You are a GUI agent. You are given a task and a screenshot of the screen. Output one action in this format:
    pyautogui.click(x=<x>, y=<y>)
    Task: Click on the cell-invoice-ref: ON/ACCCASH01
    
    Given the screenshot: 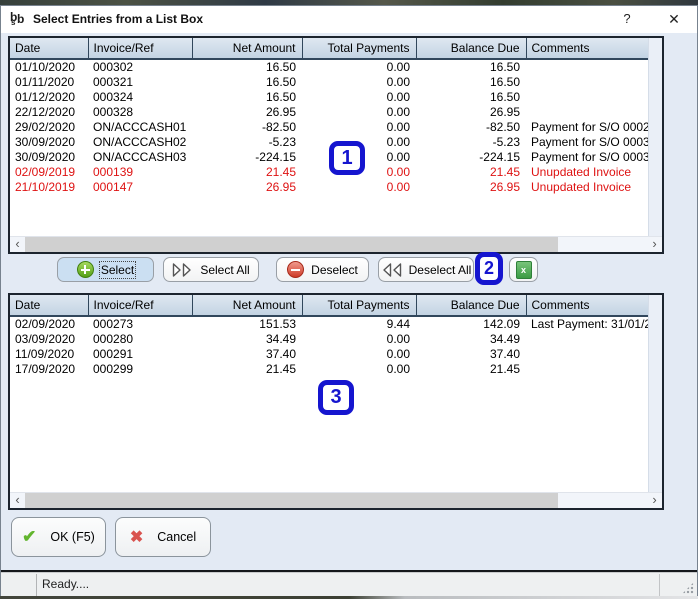 What is the action you would take?
    pyautogui.click(x=140, y=127)
    